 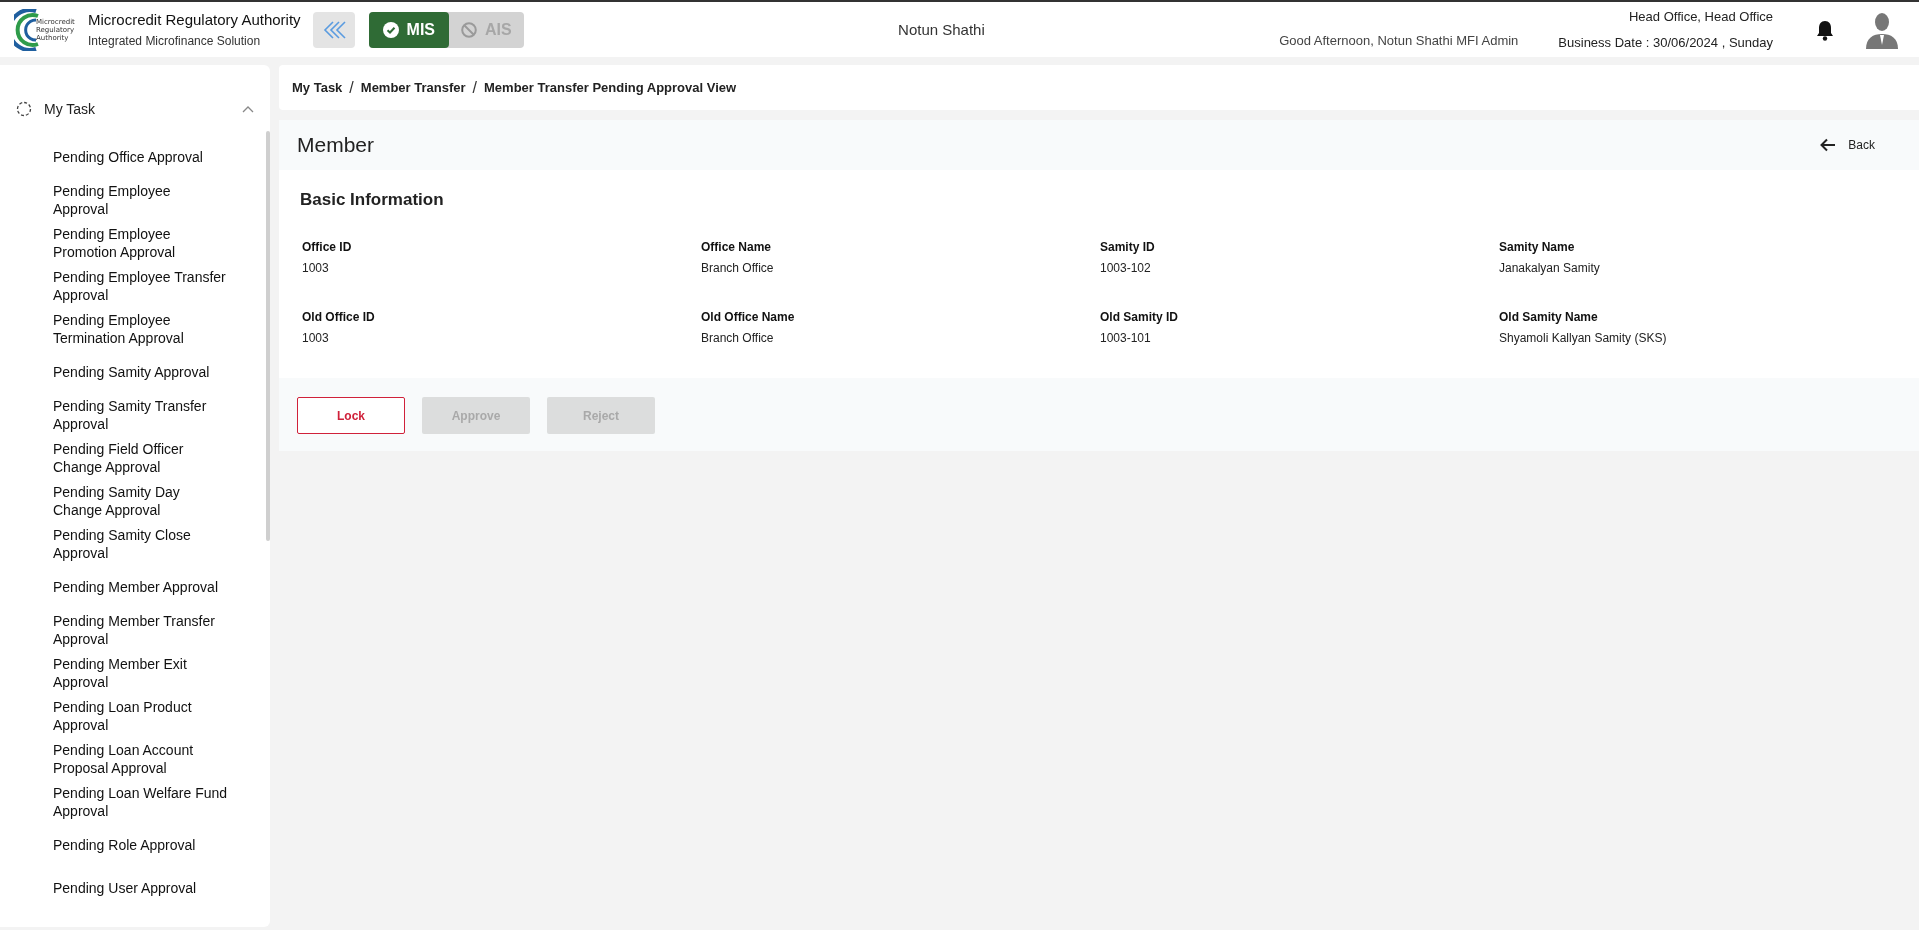 I want to click on breadcrumb-link: My Task, so click(x=317, y=87).